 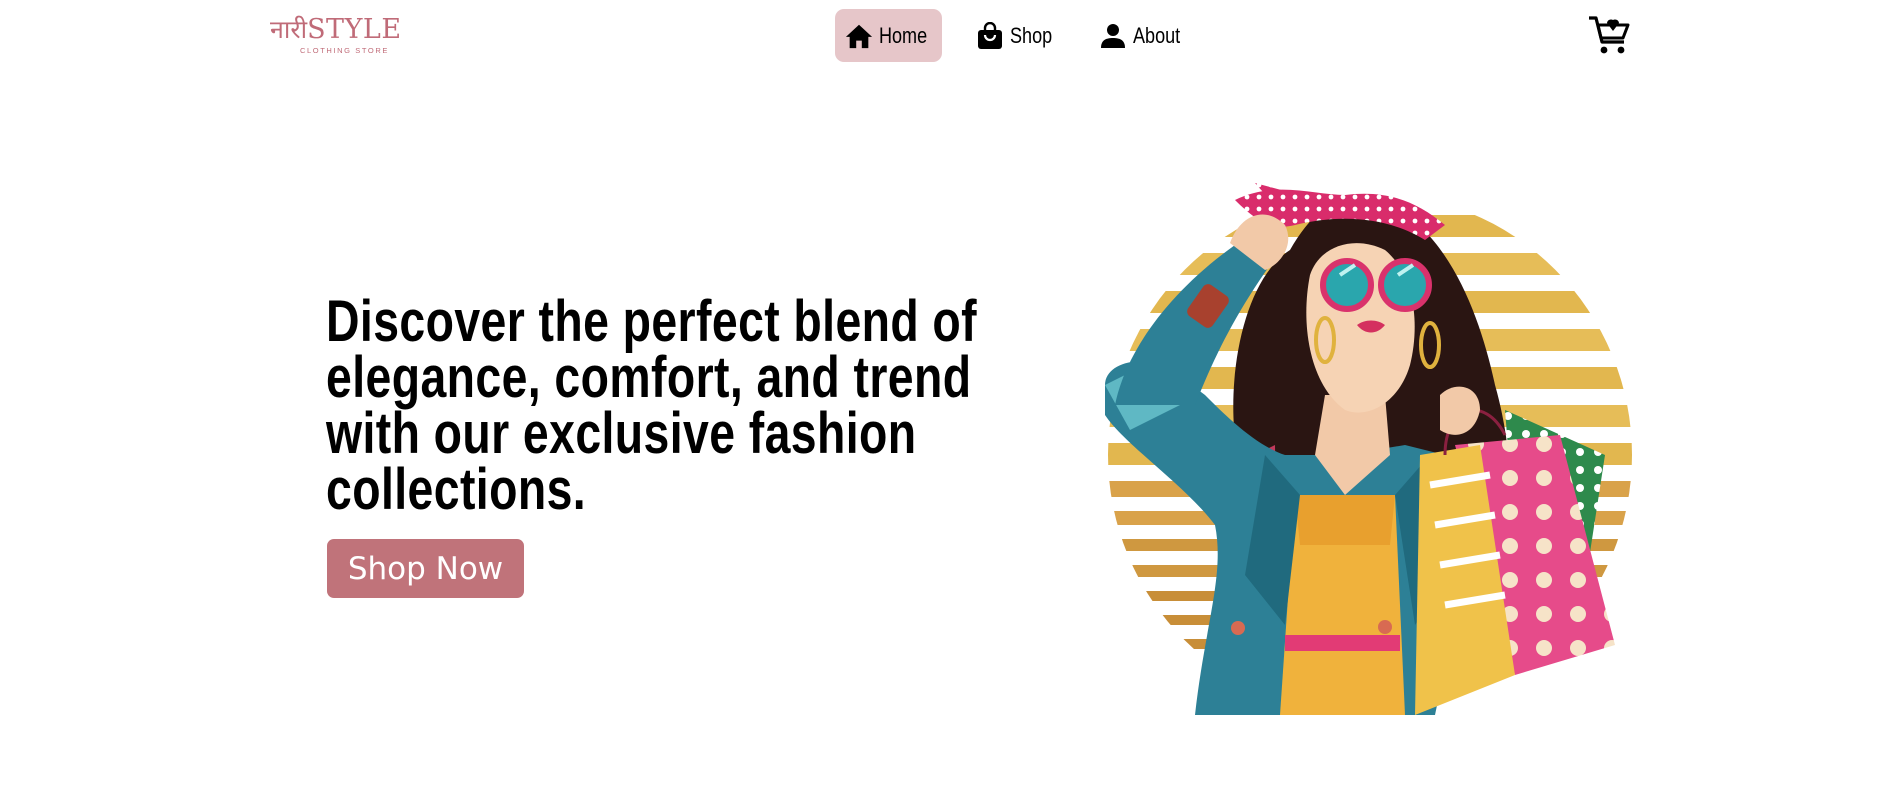 What do you see at coordinates (621, 433) in the screenshot?
I see `headline-line: with our exclusive fashion` at bounding box center [621, 433].